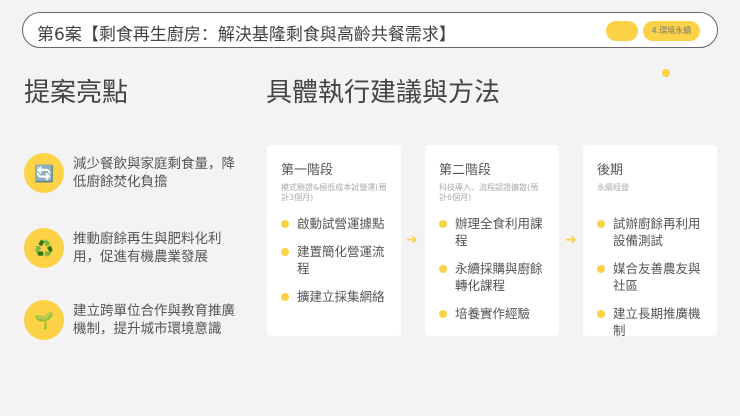  I want to click on stage-item: 媒合友善農友與社區, so click(650, 277).